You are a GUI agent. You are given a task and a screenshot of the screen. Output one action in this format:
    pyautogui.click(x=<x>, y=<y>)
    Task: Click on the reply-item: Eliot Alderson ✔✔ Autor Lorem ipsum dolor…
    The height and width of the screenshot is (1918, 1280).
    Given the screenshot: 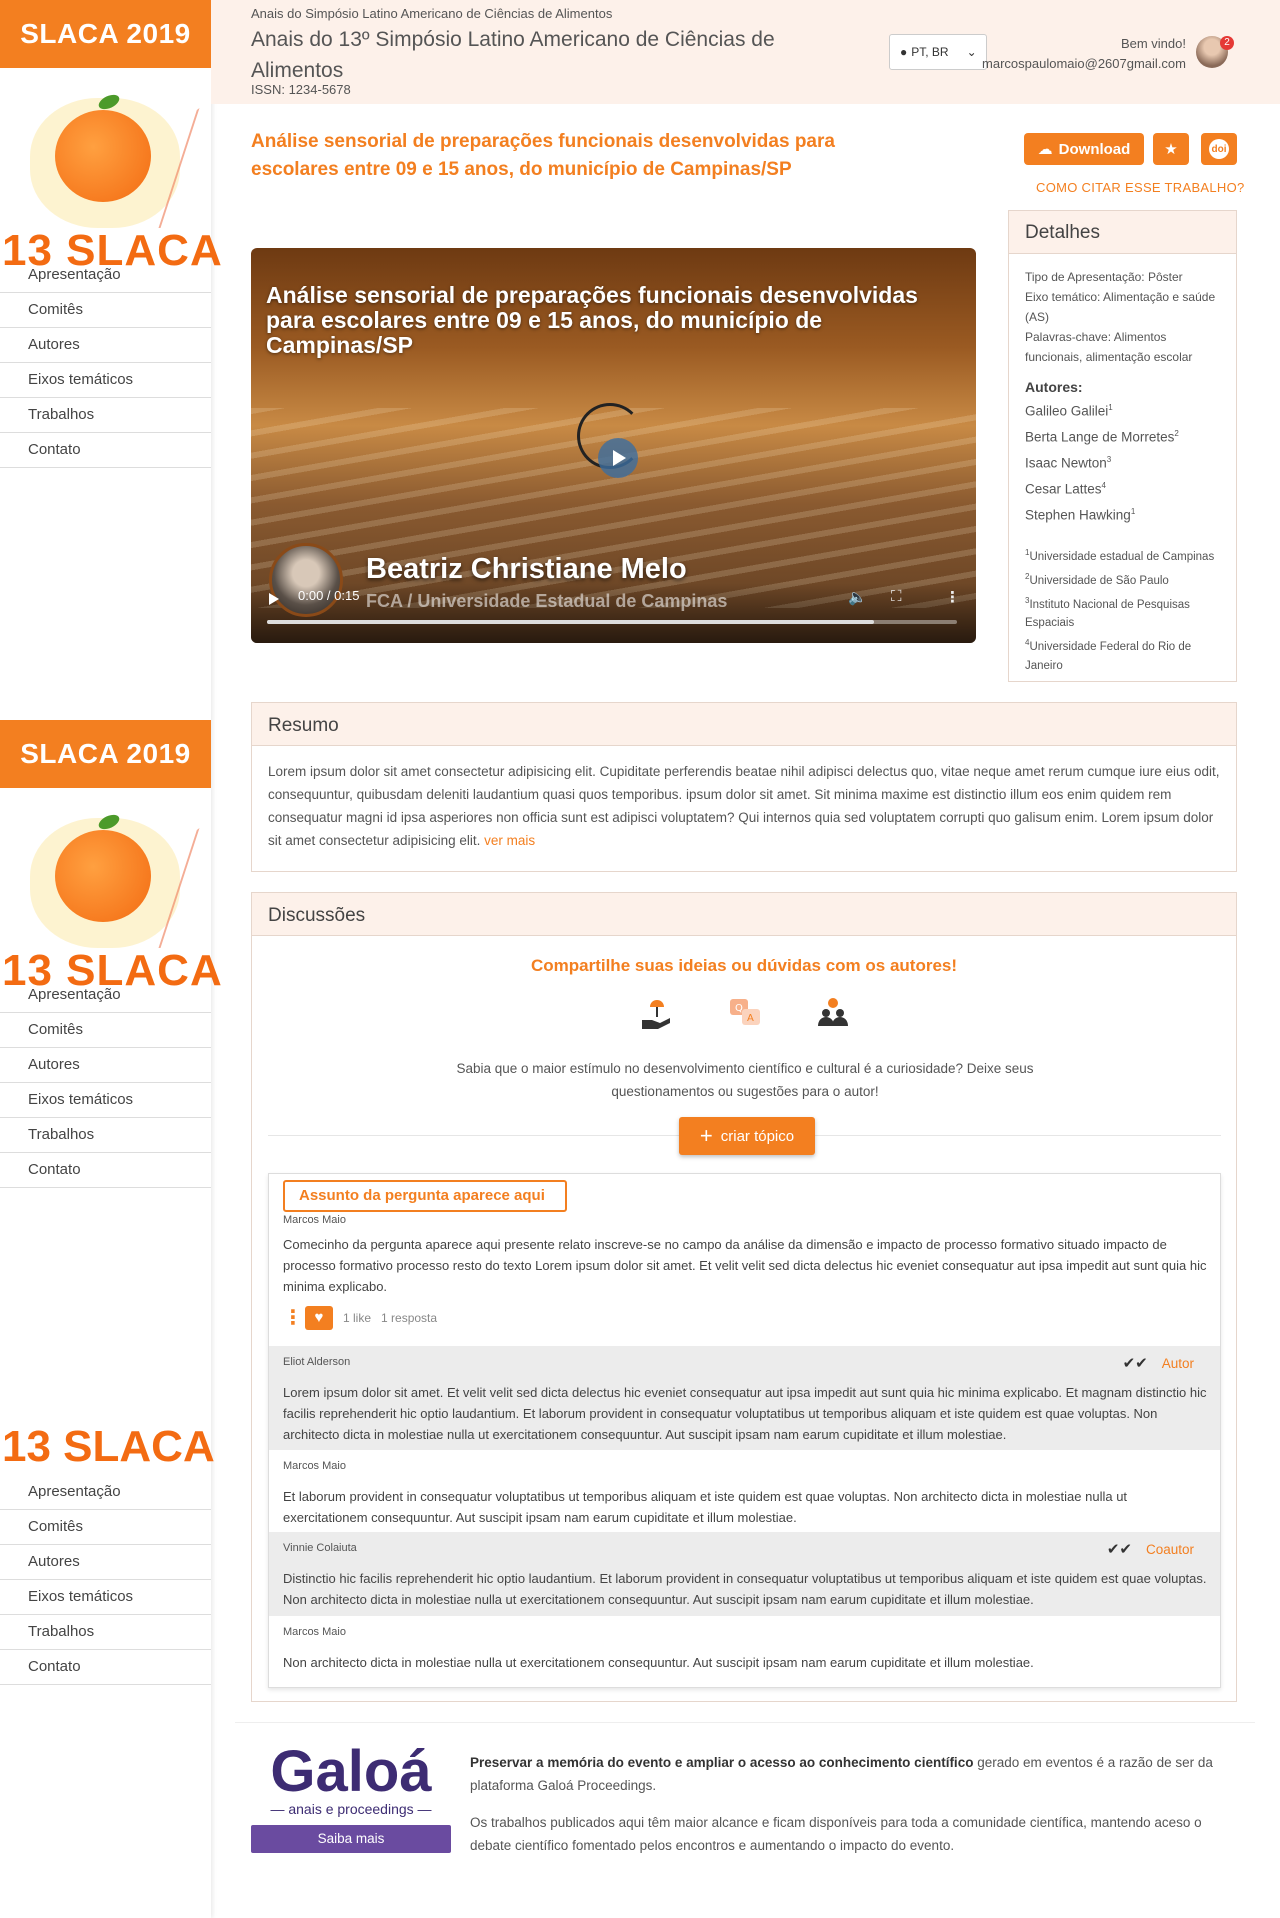 What is the action you would take?
    pyautogui.click(x=744, y=1398)
    